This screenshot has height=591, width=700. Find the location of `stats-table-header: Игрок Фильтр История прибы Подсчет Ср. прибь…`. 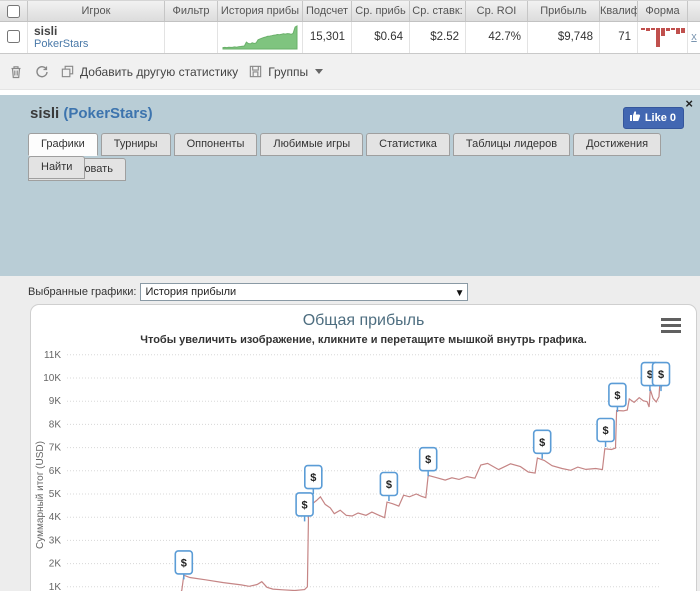

stats-table-header: Игрок Фильтр История прибы Подсчет Ср. прибь… is located at coordinates (350, 11).